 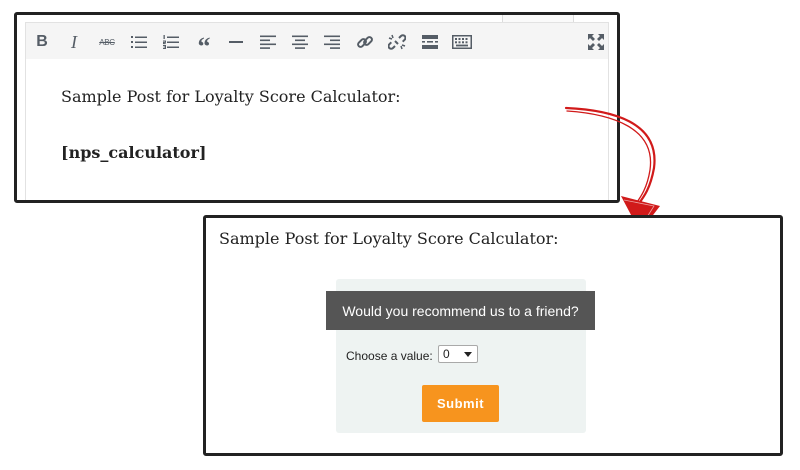 I want to click on value-select: 0, so click(x=458, y=354).